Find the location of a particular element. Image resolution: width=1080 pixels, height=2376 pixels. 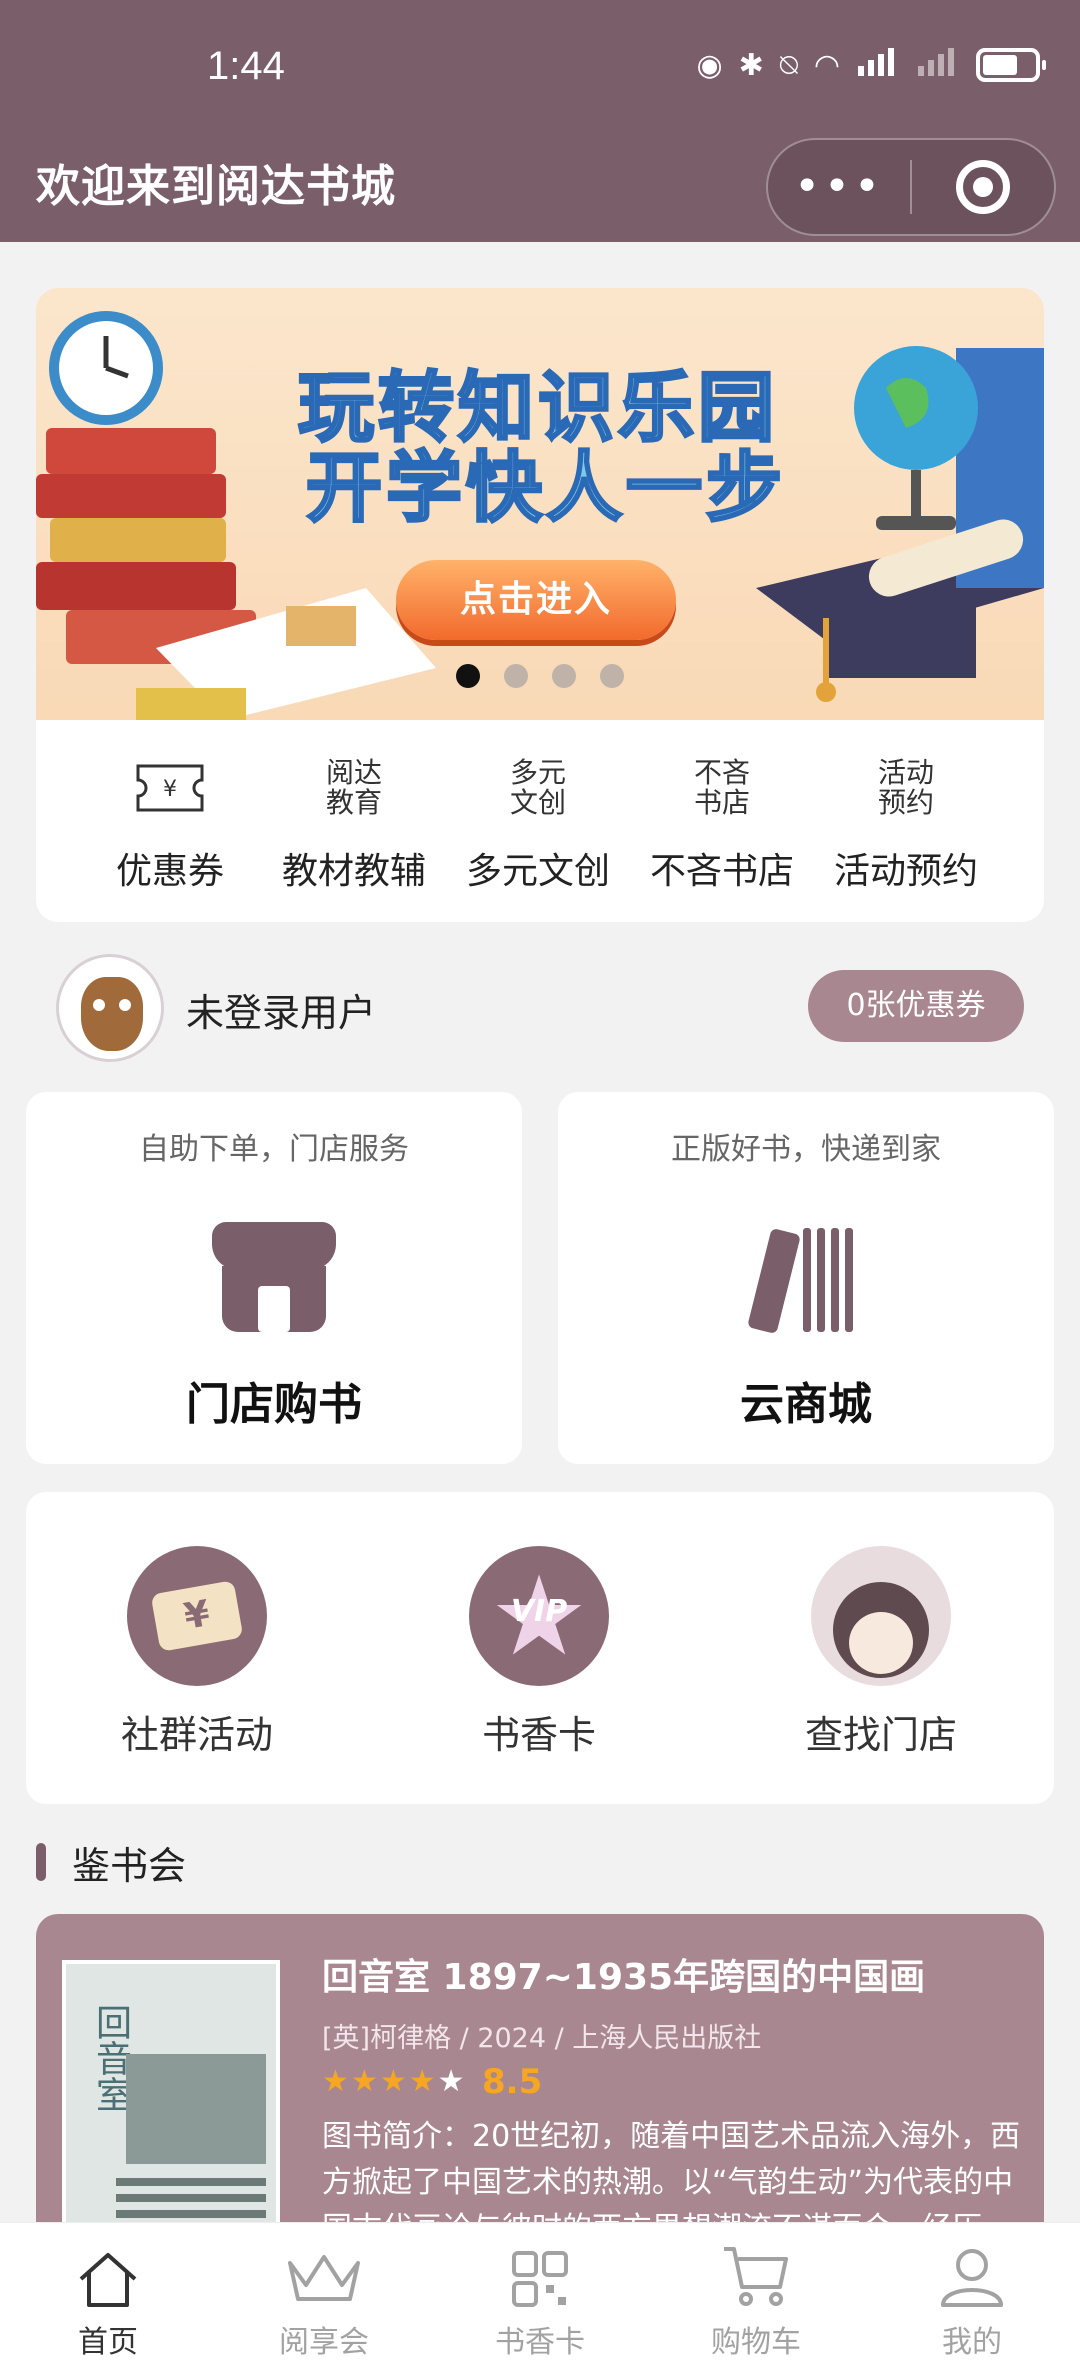

coupon-ticket-icon: ¥ is located at coordinates (170, 788).